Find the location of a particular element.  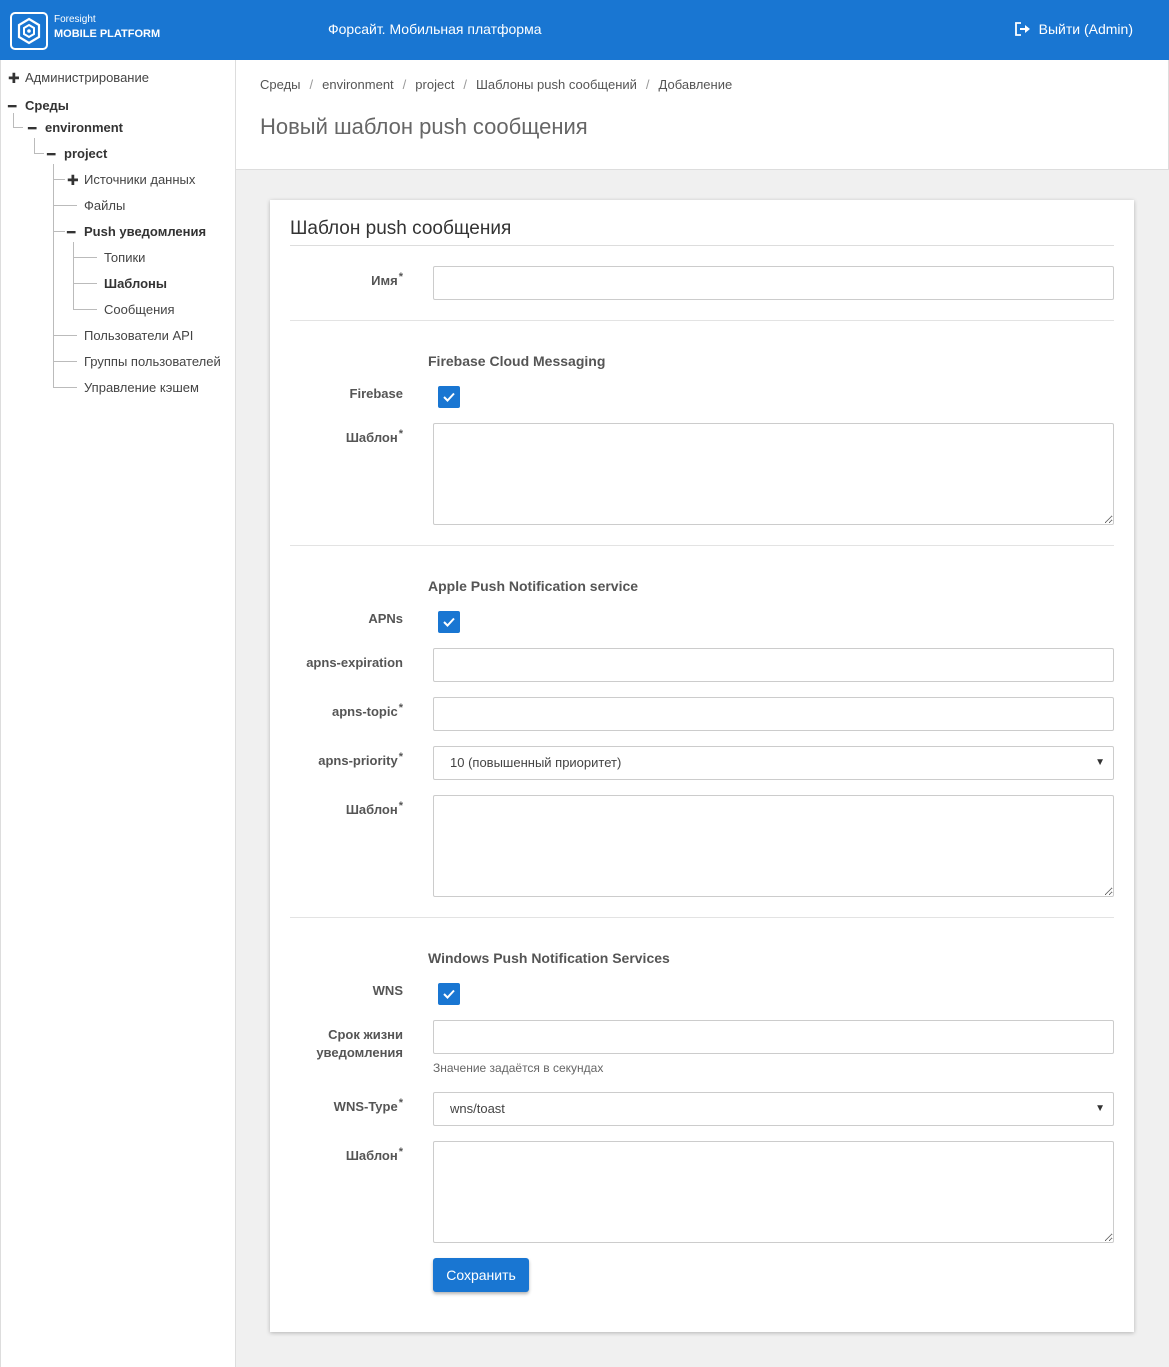

breadcrumb-item: environment is located at coordinates (358, 84).